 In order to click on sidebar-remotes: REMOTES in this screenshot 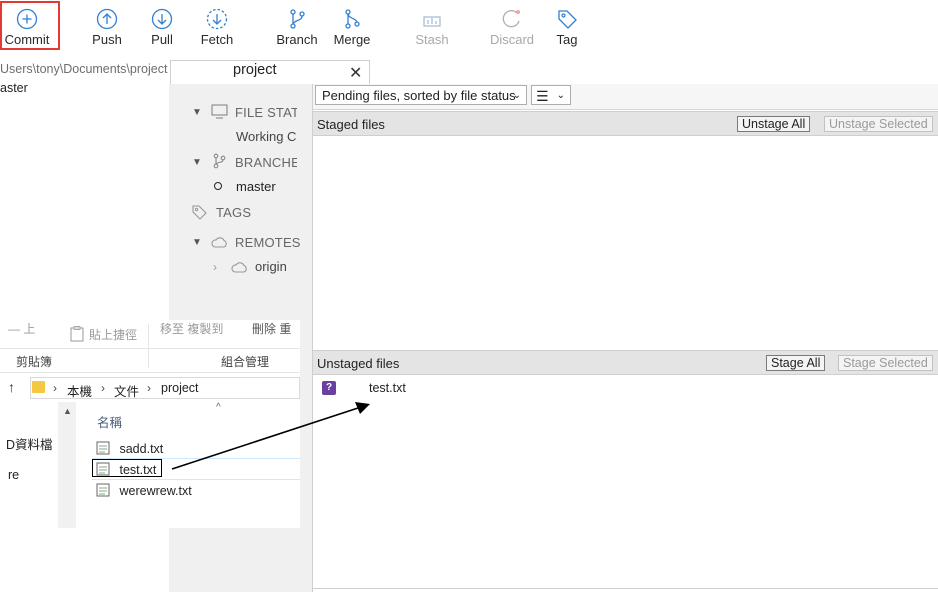, I will do `click(268, 242)`.